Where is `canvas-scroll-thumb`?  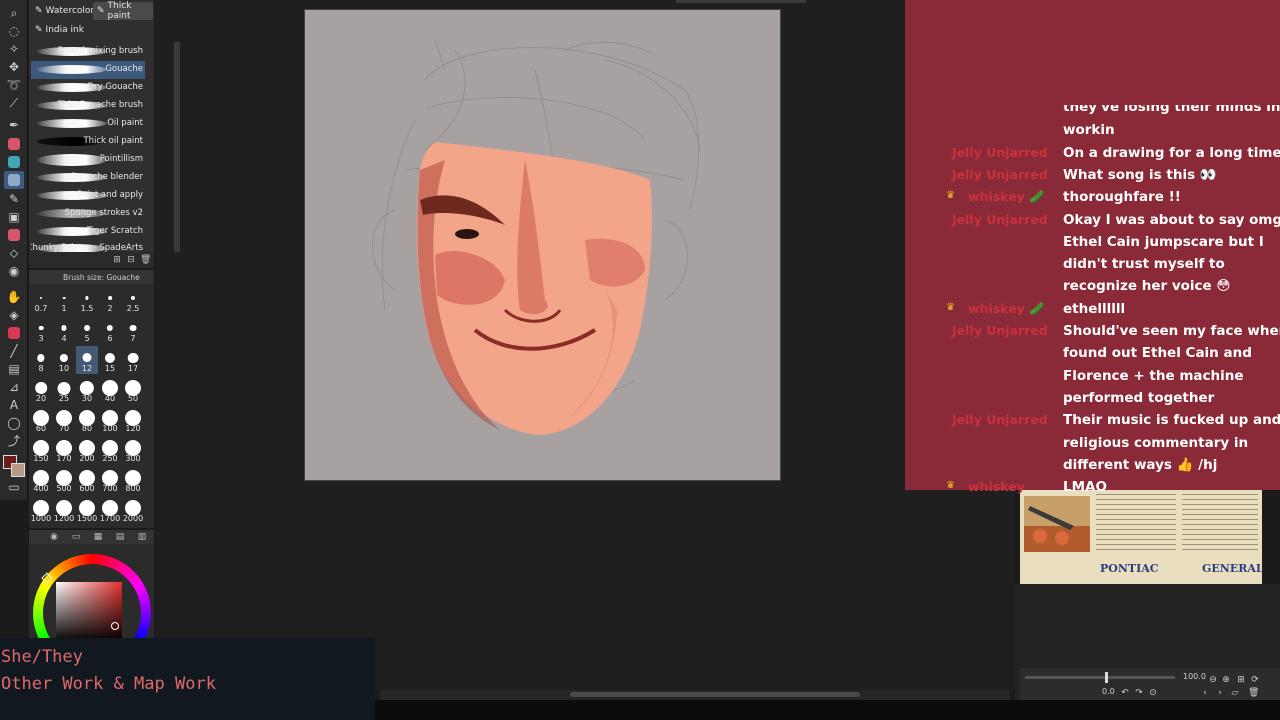 canvas-scroll-thumb is located at coordinates (715, 694).